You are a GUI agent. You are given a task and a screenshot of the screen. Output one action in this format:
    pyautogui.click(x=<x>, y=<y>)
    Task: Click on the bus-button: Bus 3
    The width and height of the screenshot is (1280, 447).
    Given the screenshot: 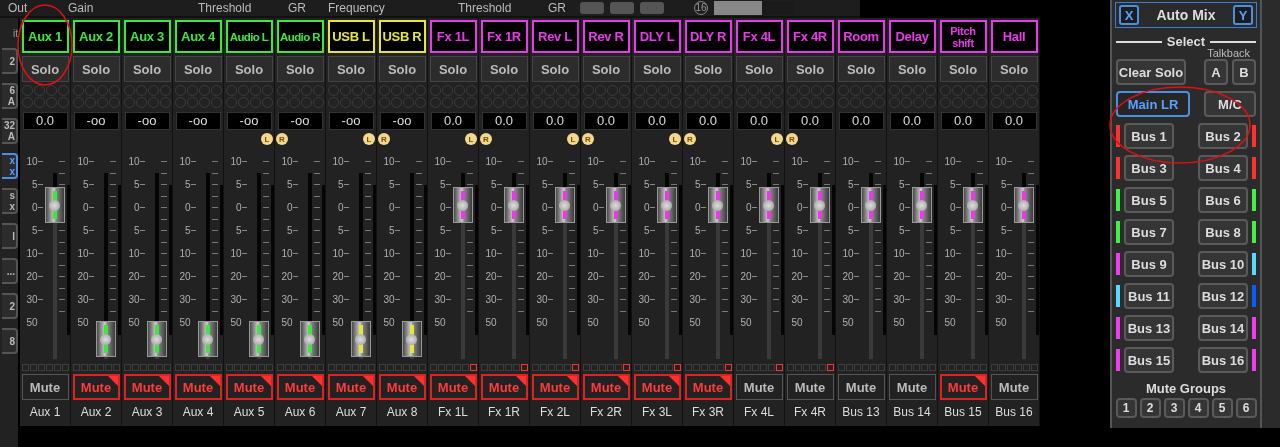 What is the action you would take?
    pyautogui.click(x=1149, y=168)
    